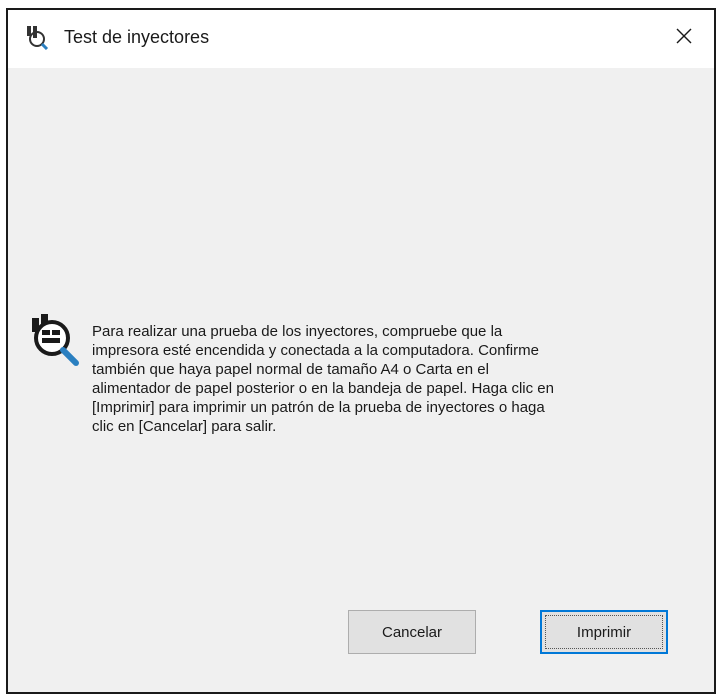  What do you see at coordinates (604, 632) in the screenshot?
I see `print-button: Imprimir` at bounding box center [604, 632].